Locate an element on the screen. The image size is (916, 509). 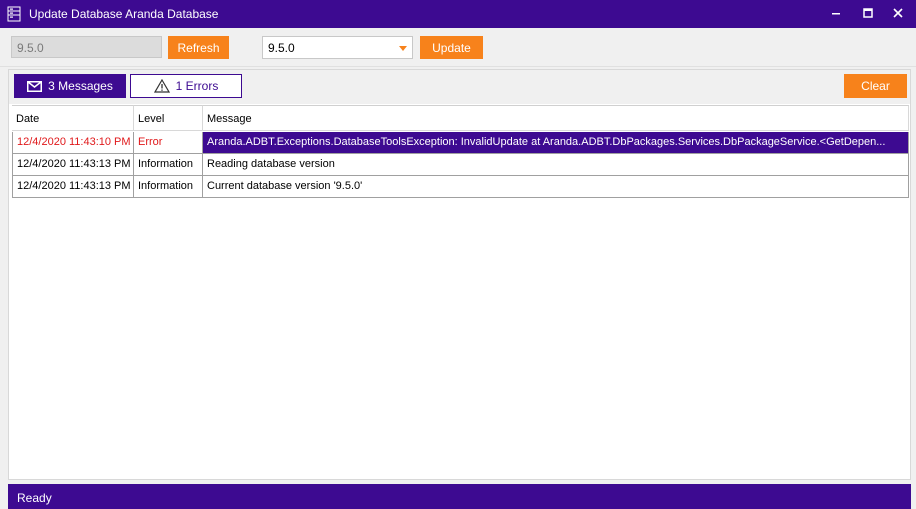
log-toolbar: 3 Messages 1 Errors Clear is located at coordinates (459, 87).